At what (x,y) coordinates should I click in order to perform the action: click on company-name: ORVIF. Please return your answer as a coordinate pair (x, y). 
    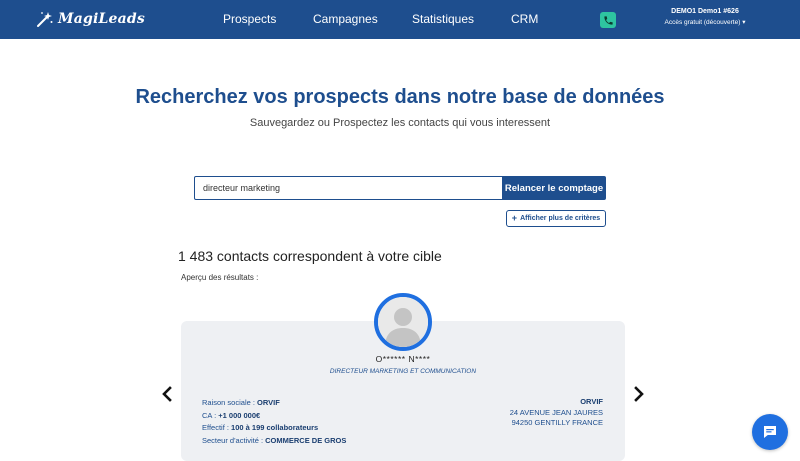
    Looking at the image, I should click on (591, 401).